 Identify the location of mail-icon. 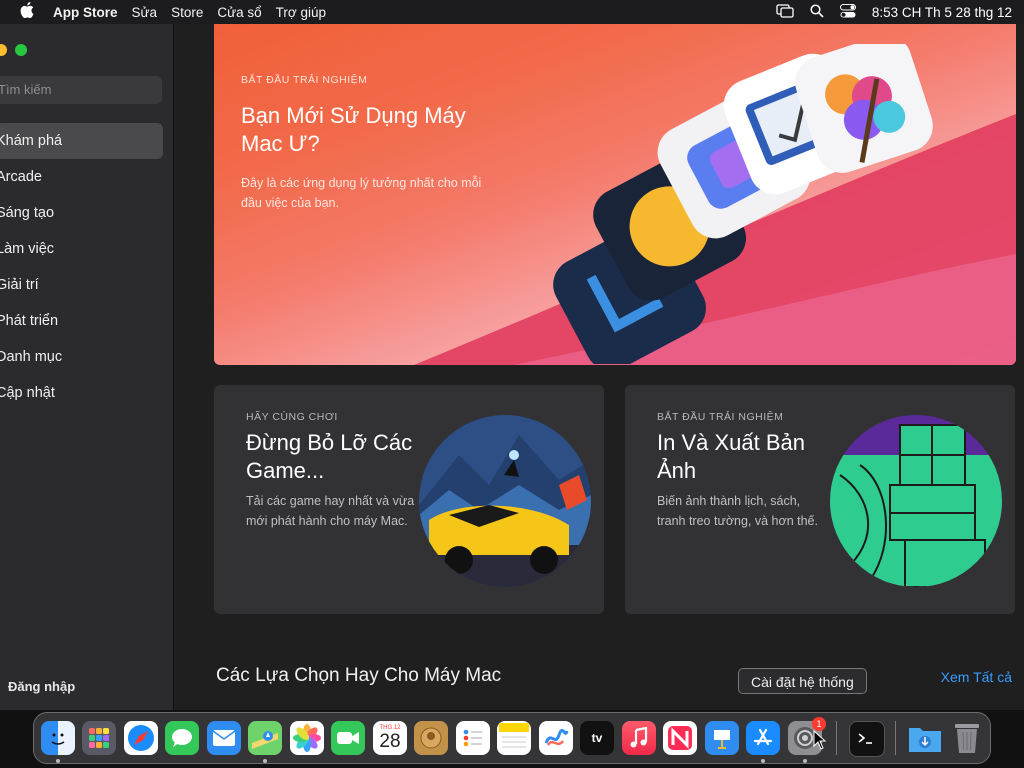
(224, 738).